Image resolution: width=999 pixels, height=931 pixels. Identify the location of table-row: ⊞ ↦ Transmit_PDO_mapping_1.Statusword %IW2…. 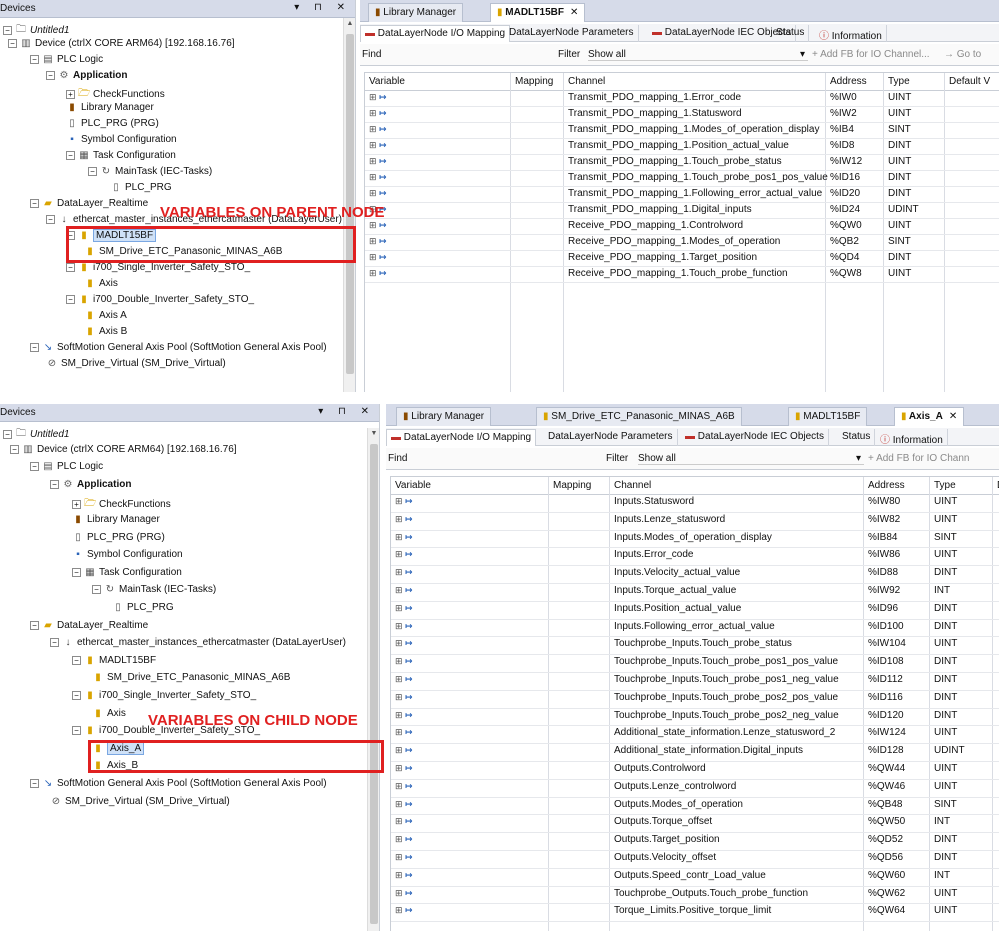
(682, 115).